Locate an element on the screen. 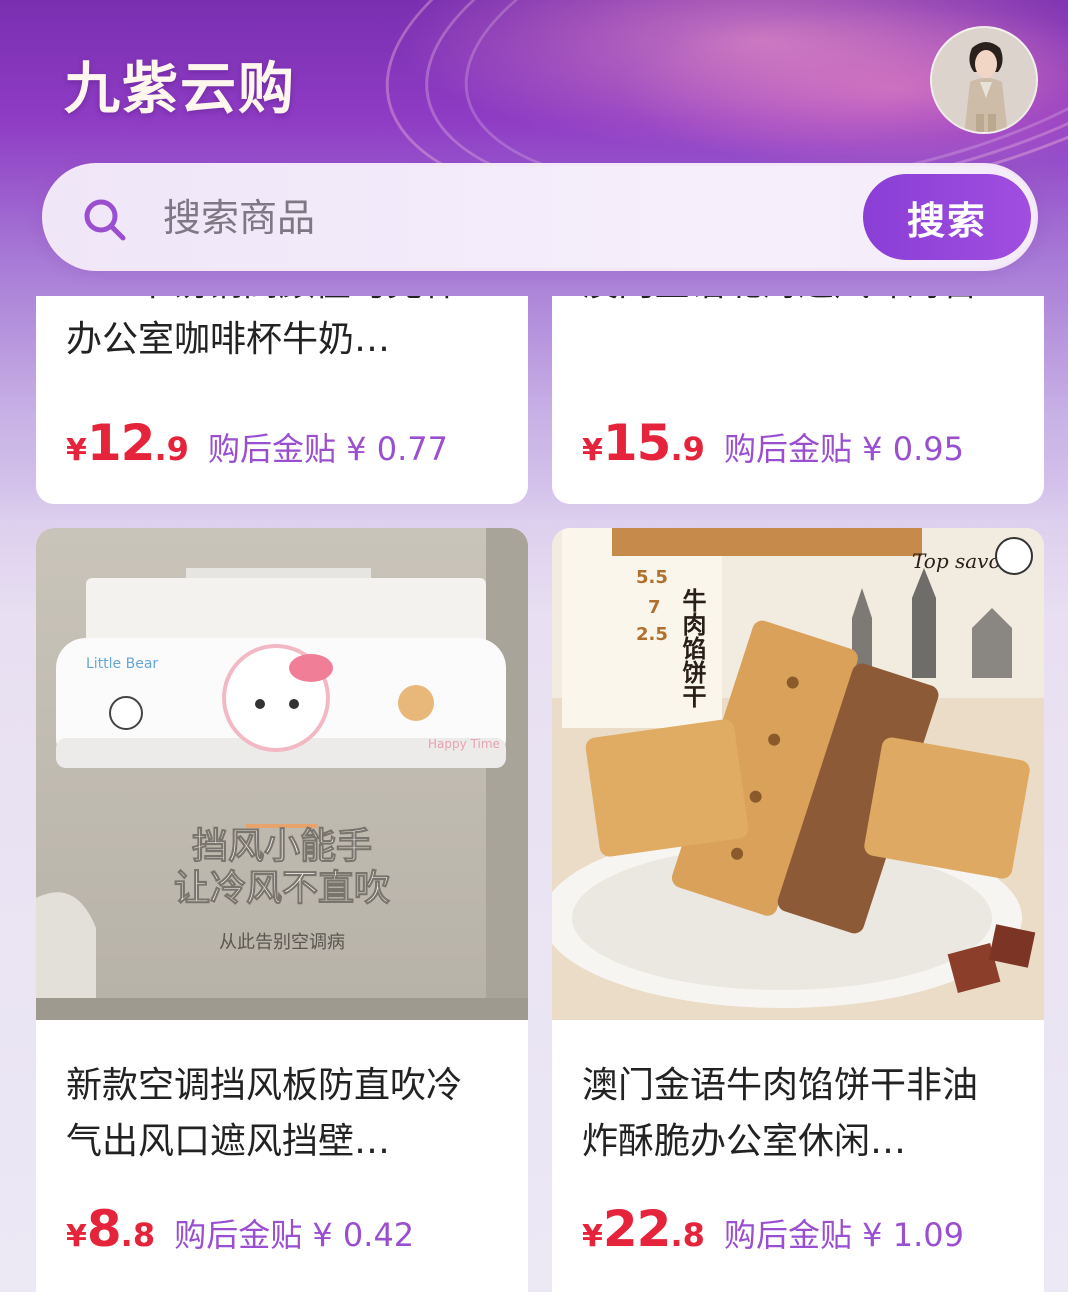  subsidy-label: 购后金贴 ¥ 0.42 is located at coordinates (294, 1235).